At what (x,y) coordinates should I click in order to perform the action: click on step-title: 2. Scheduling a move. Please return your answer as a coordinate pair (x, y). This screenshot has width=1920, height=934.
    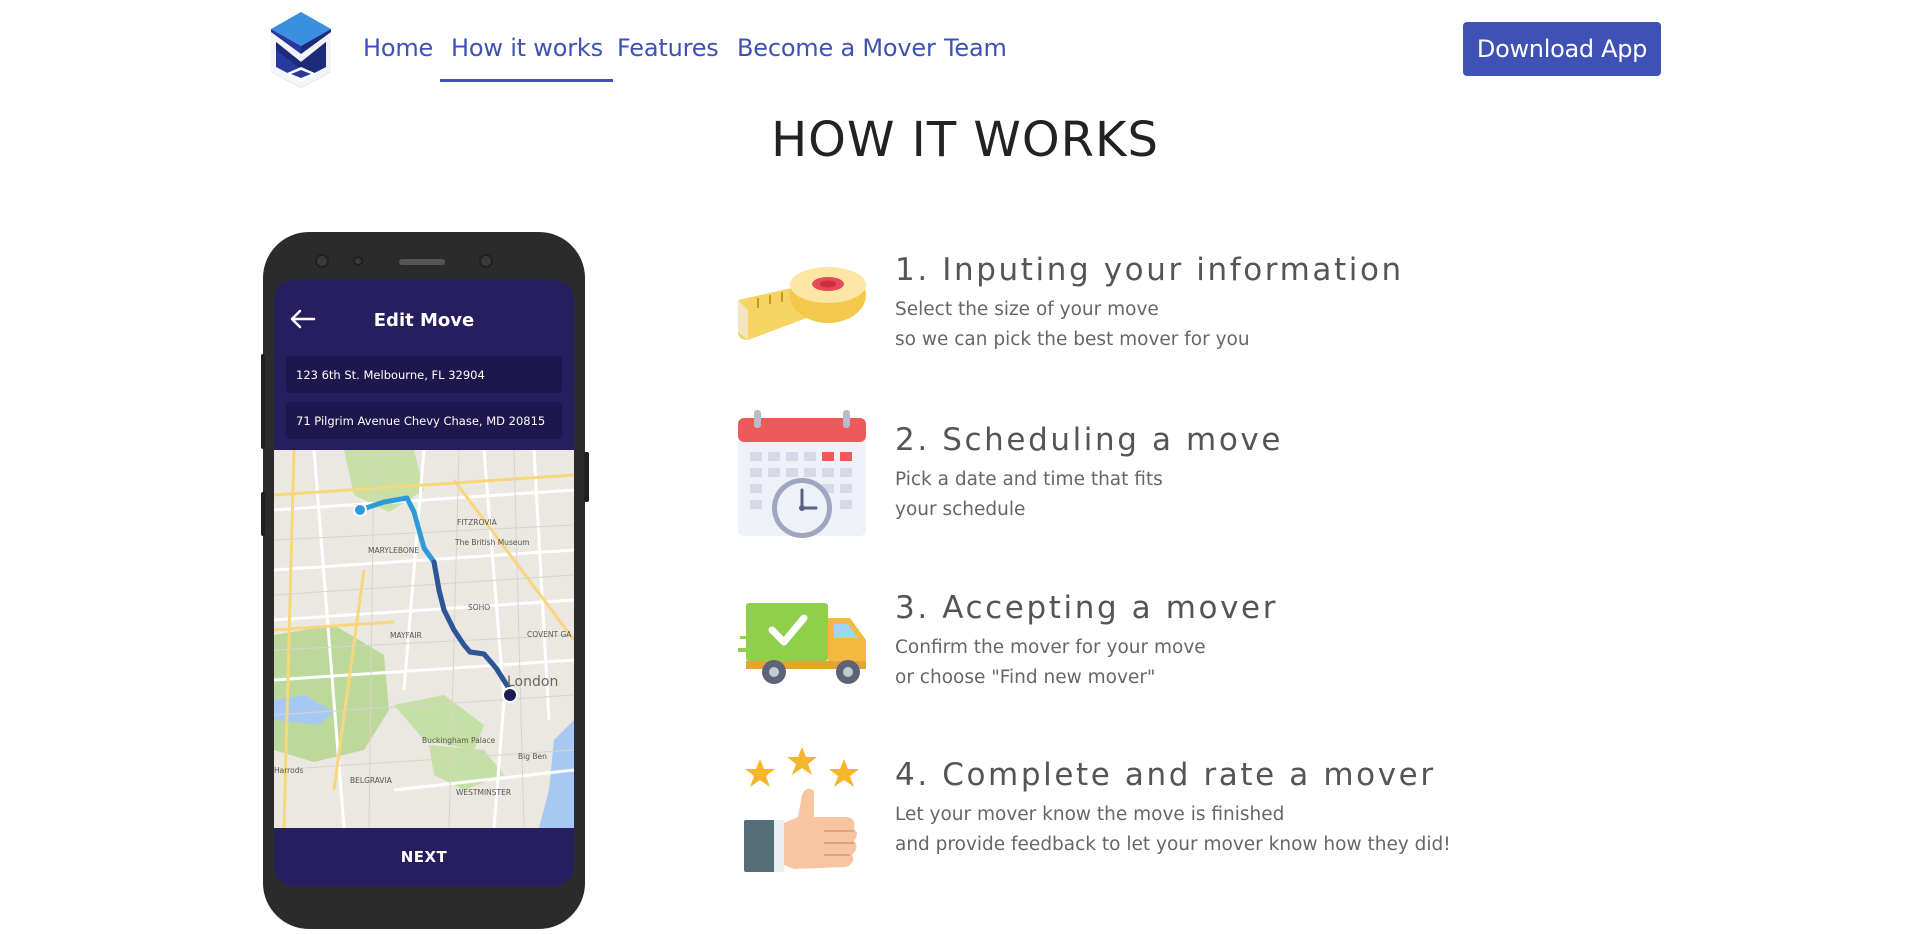
    Looking at the image, I should click on (1089, 440).